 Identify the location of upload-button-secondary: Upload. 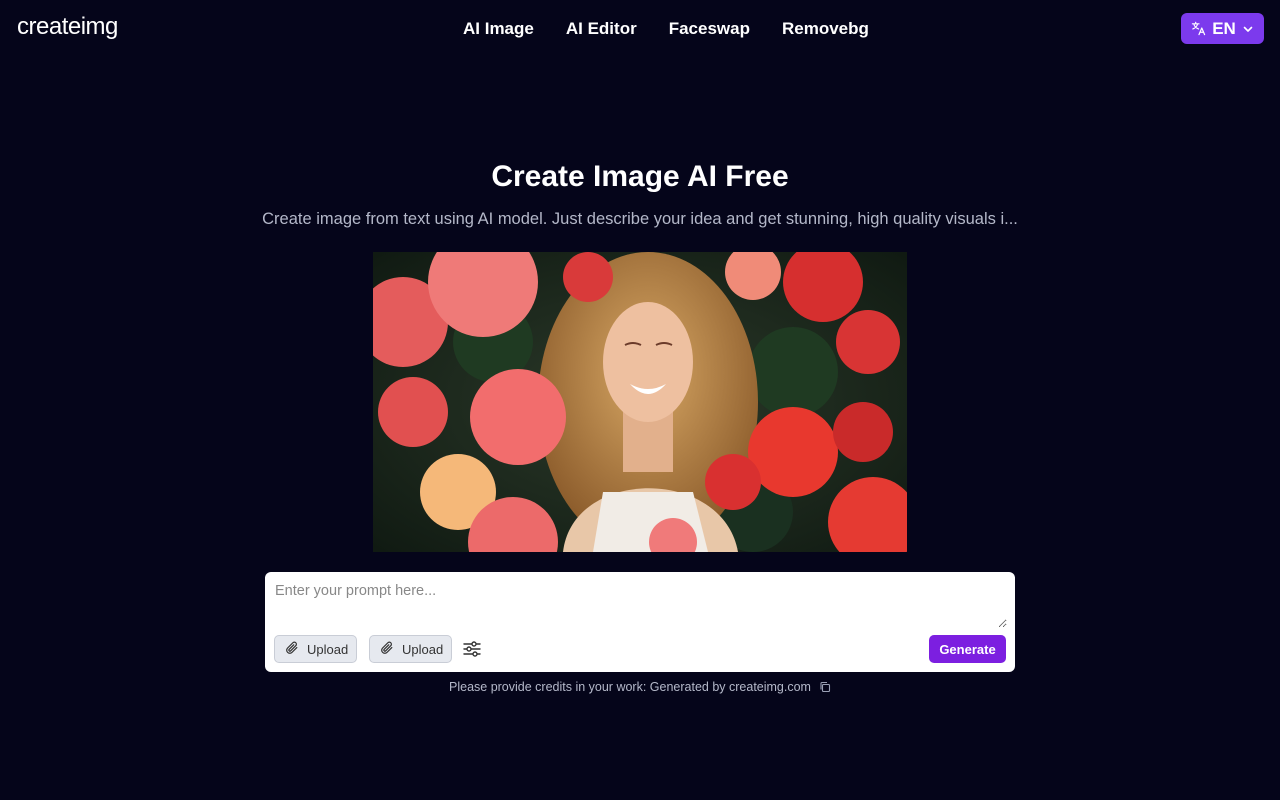
(410, 649).